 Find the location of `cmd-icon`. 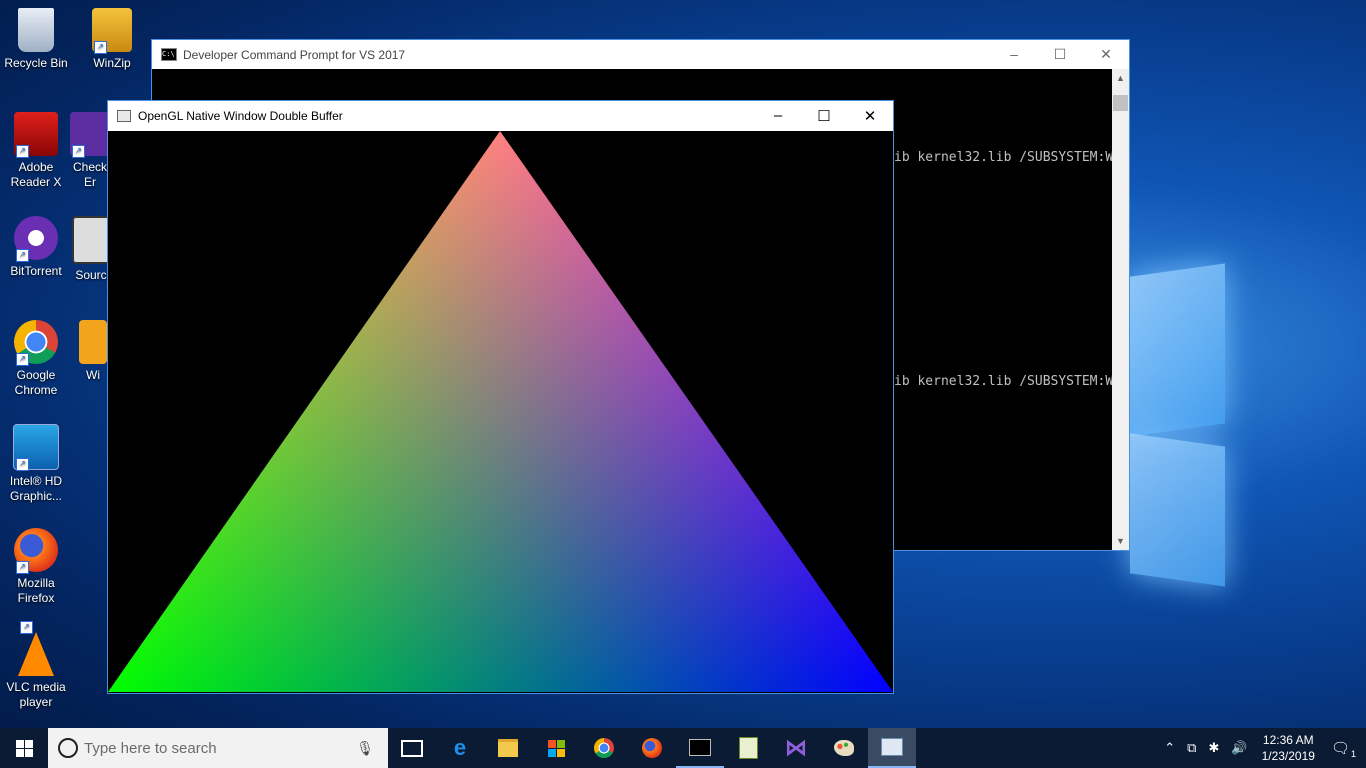

cmd-icon is located at coordinates (700, 747).